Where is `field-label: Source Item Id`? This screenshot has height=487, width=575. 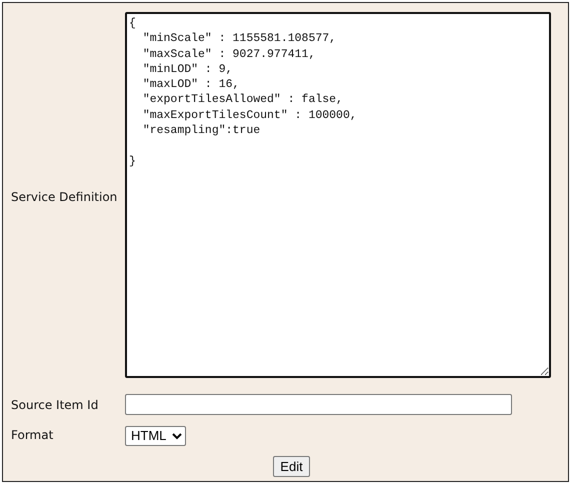
field-label: Source Item Id is located at coordinates (55, 405).